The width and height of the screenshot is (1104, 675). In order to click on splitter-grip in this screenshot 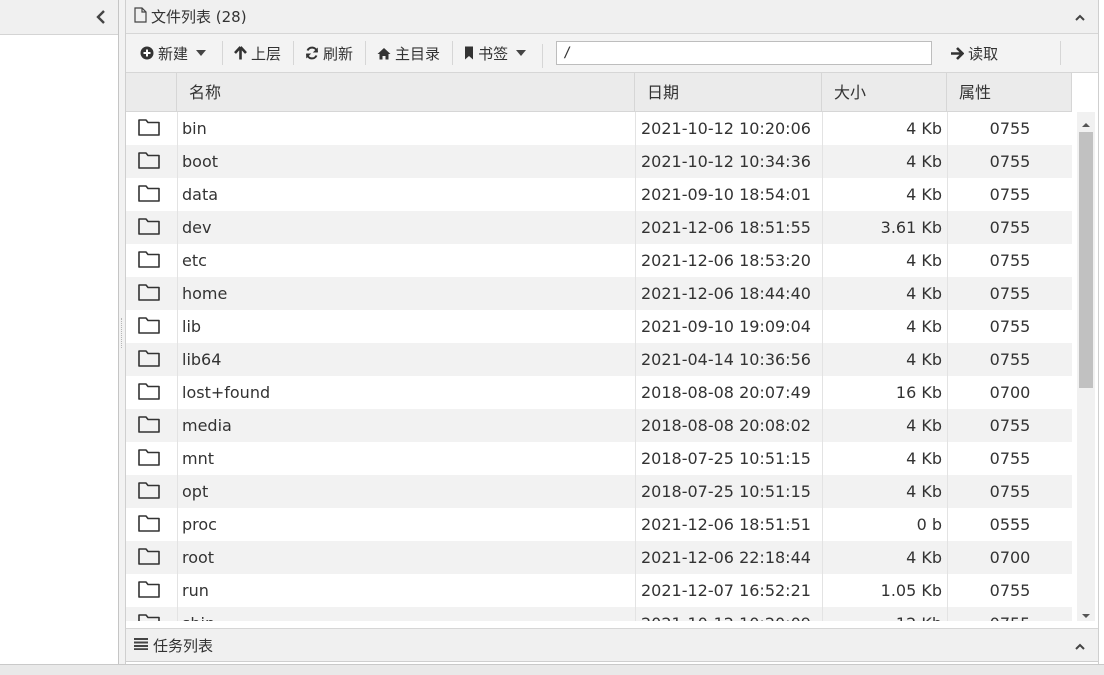, I will do `click(122, 333)`.